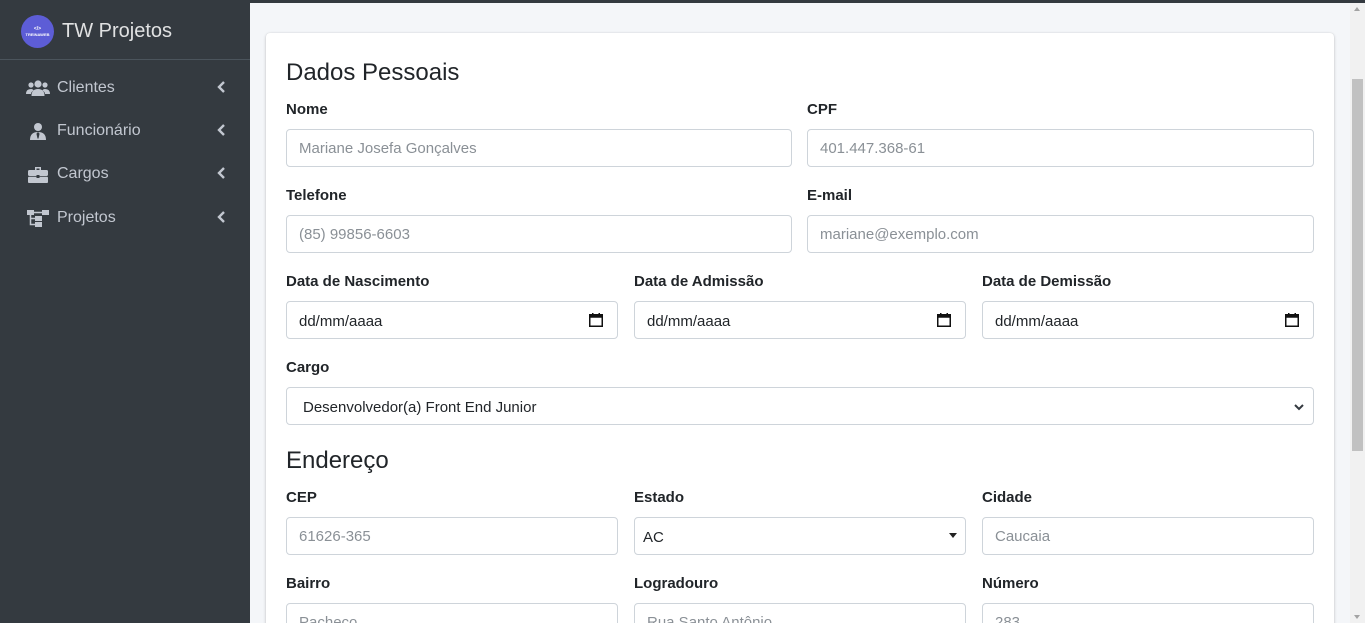 Image resolution: width=1365 pixels, height=623 pixels. I want to click on users-icon, so click(38, 88).